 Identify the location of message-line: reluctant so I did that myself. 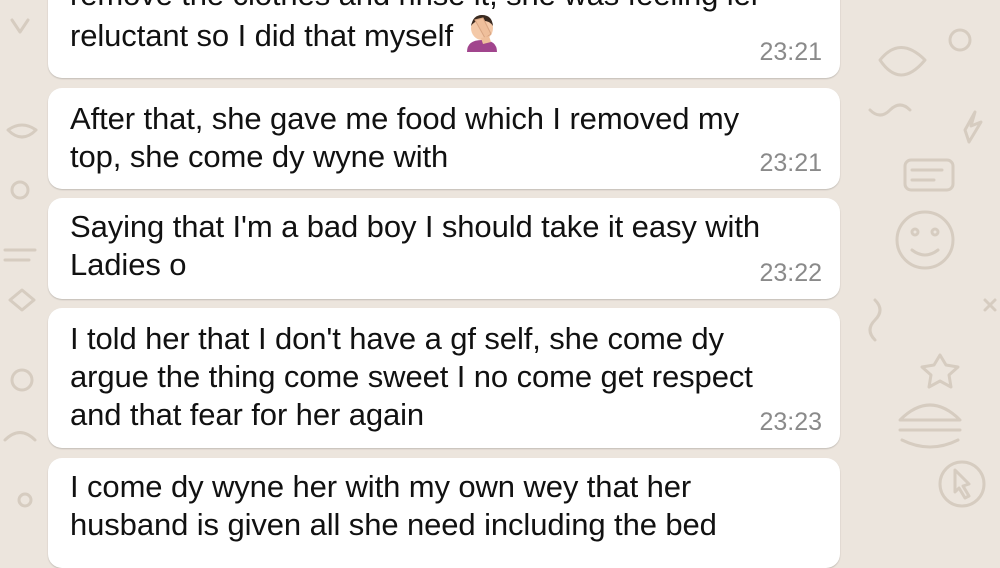
(444, 37).